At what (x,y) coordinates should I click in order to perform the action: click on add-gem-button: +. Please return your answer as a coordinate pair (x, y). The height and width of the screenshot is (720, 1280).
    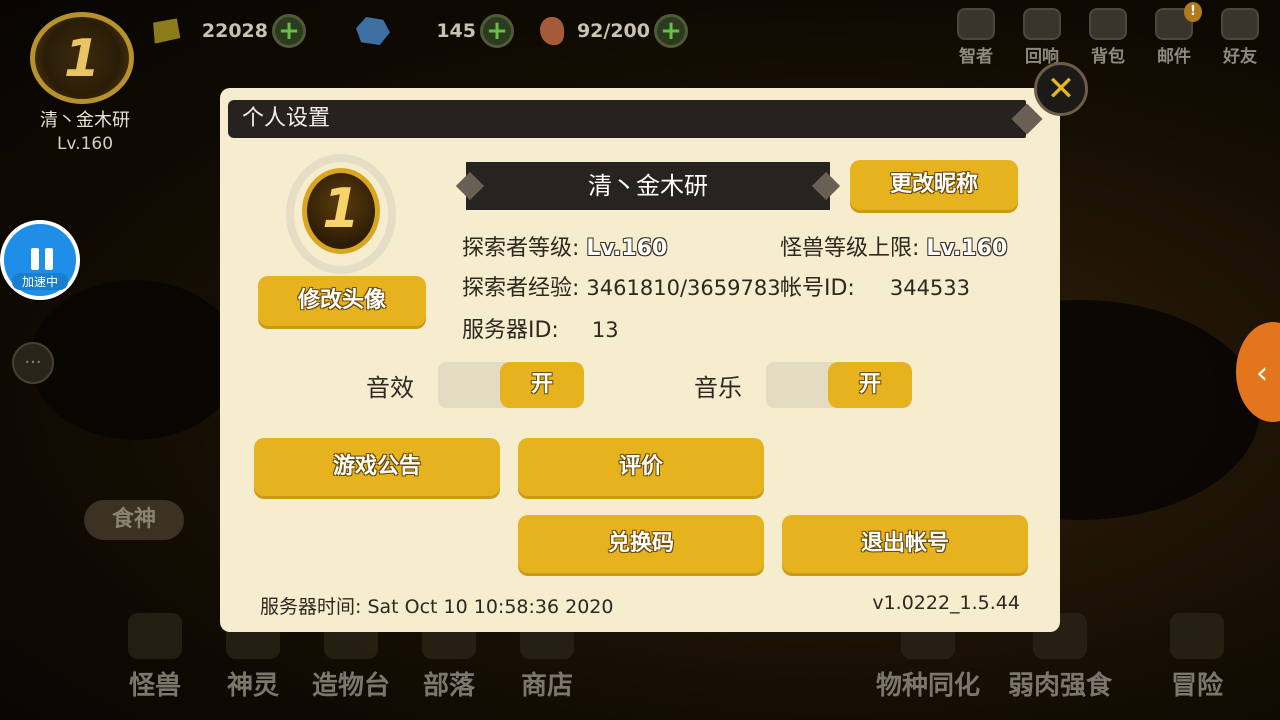
    Looking at the image, I should click on (497, 31).